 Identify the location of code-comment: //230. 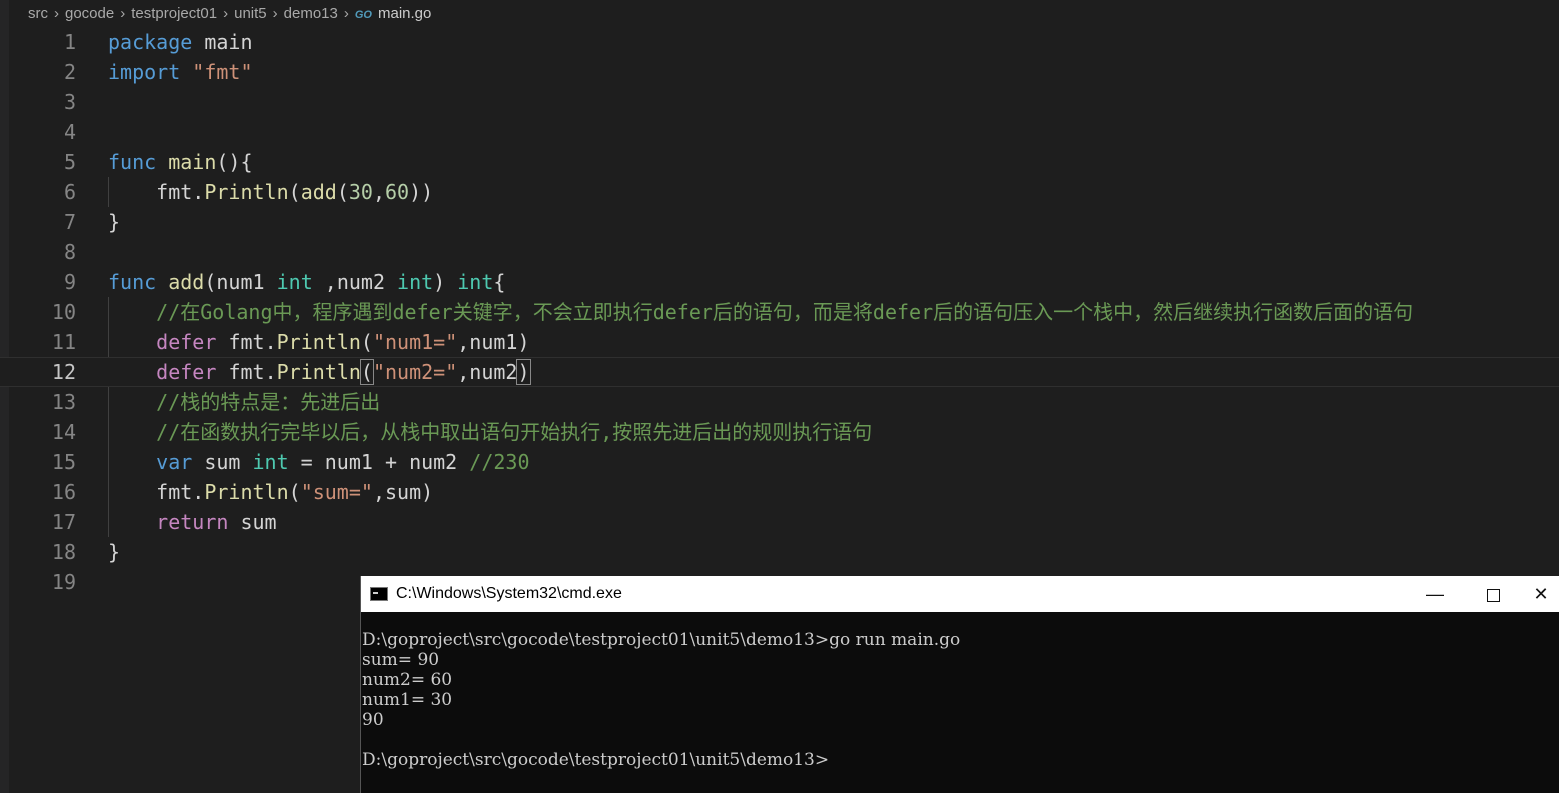
(499, 462).